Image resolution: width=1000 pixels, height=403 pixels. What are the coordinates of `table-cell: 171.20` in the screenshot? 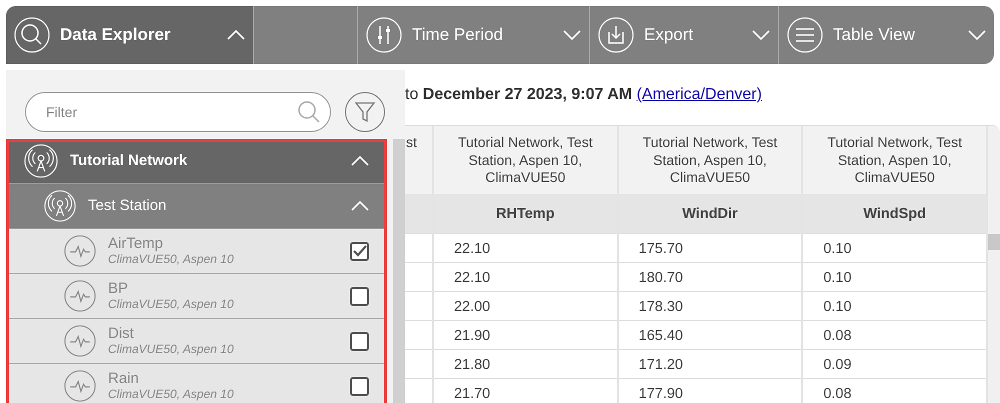 It's located at (710, 363).